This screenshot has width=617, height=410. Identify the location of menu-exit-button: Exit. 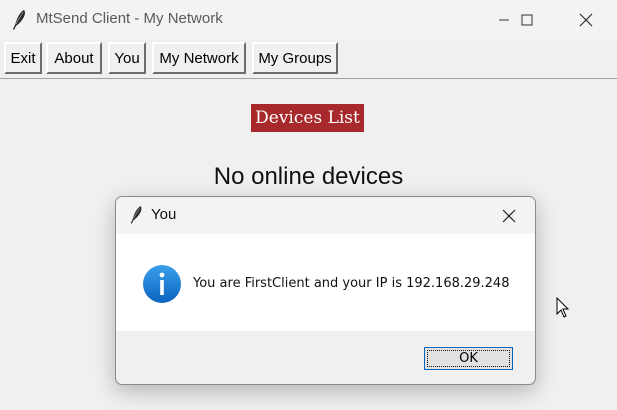
(23, 58).